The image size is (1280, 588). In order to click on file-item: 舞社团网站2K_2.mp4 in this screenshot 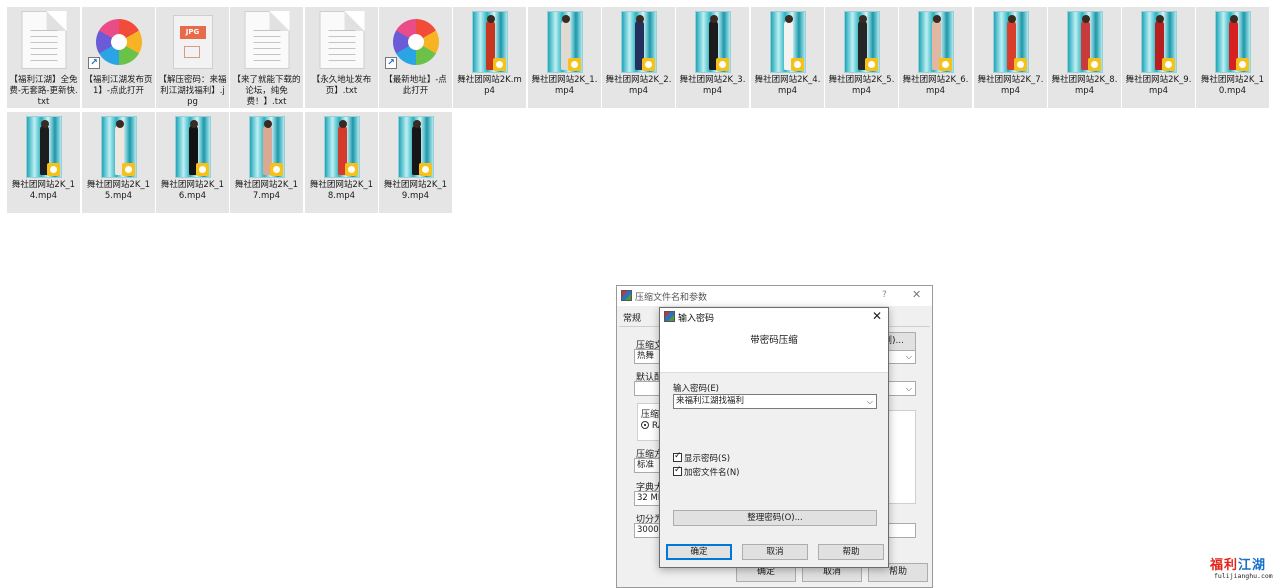, I will do `click(638, 57)`.